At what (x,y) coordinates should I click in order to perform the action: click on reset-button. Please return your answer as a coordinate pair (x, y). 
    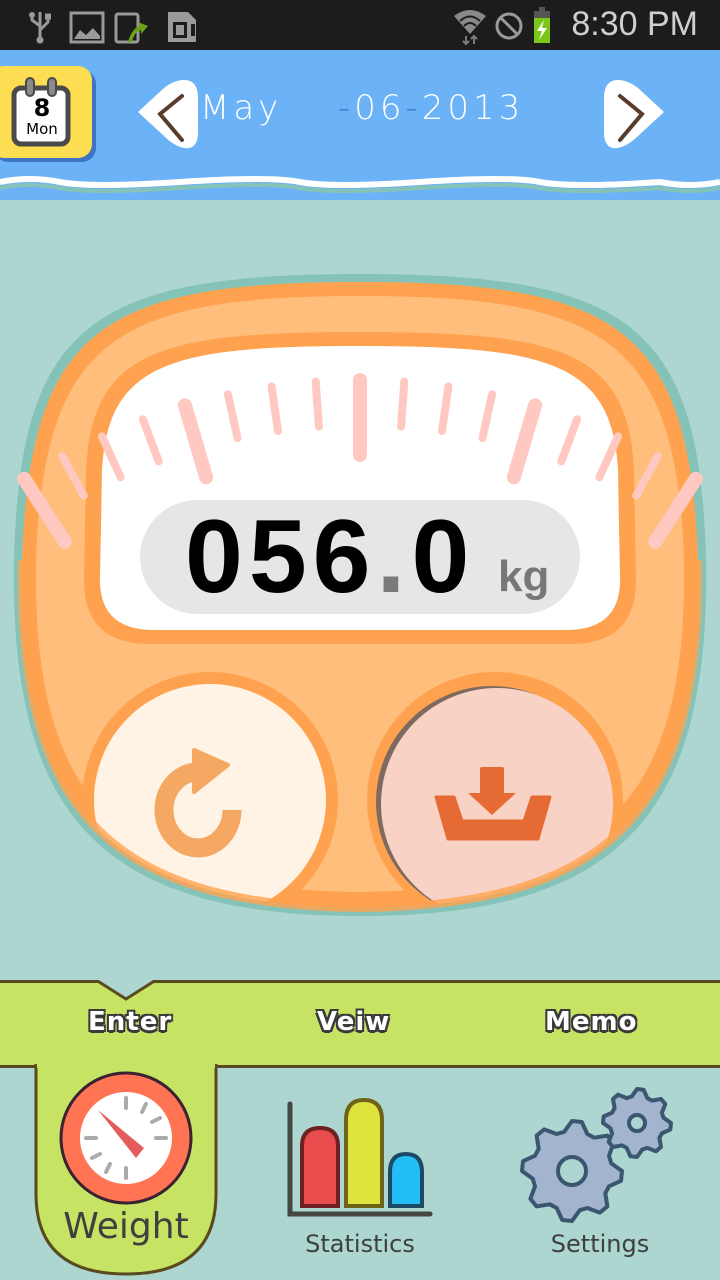
    Looking at the image, I should click on (212, 795).